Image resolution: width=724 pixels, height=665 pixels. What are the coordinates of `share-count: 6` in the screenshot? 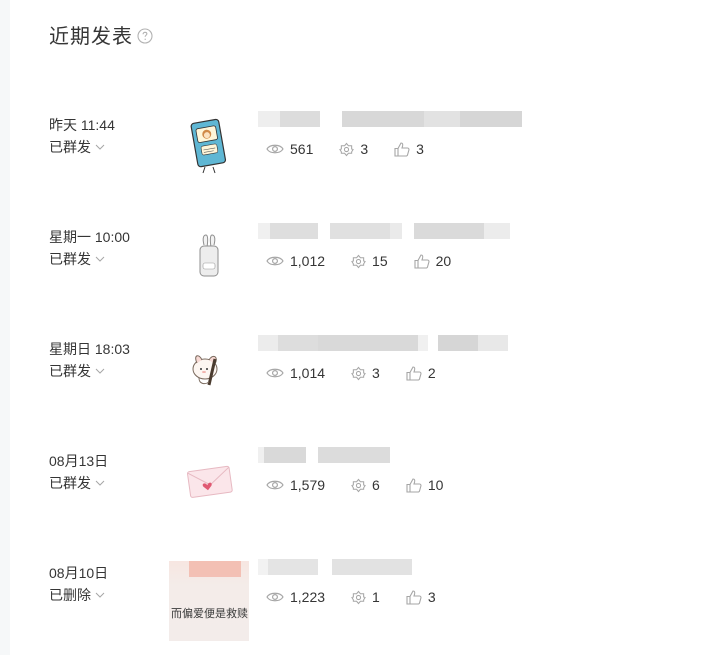 It's located at (365, 485).